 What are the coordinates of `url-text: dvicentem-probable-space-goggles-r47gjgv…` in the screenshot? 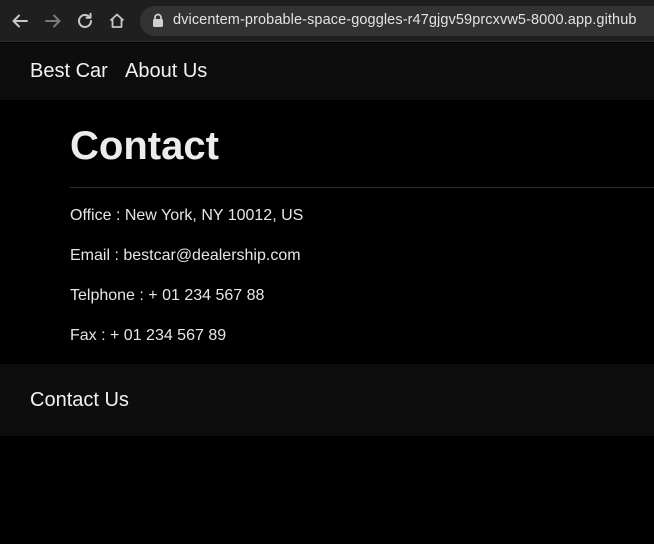 It's located at (405, 20).